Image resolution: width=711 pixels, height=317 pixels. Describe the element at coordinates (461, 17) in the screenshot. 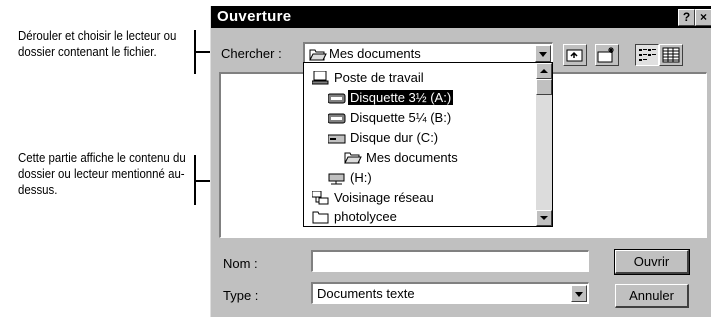

I see `title-bar: Ouverture ? ×` at that location.